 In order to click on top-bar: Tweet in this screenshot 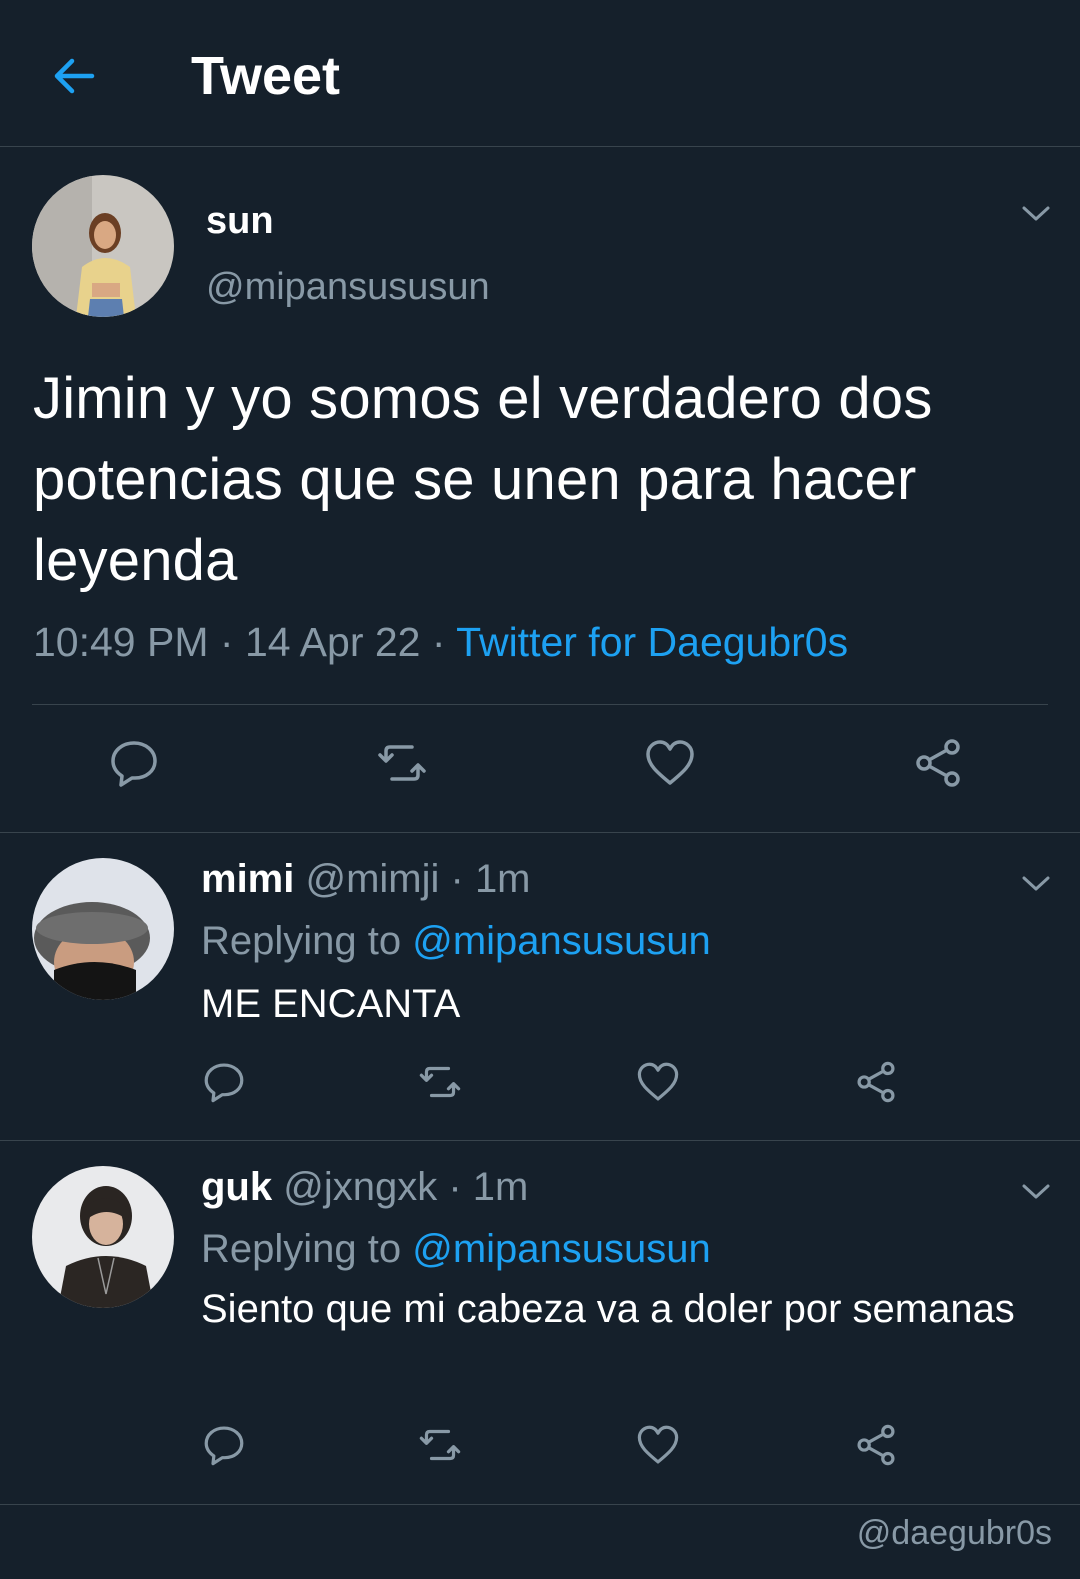, I will do `click(540, 73)`.